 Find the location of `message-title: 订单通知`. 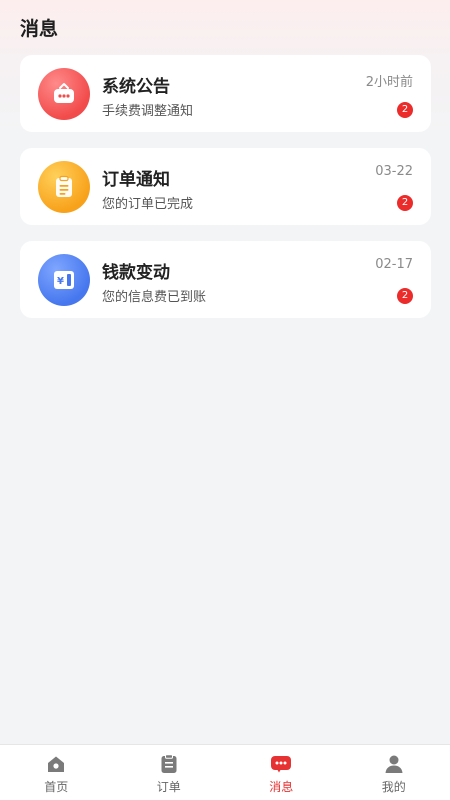

message-title: 订单通知 is located at coordinates (136, 180).